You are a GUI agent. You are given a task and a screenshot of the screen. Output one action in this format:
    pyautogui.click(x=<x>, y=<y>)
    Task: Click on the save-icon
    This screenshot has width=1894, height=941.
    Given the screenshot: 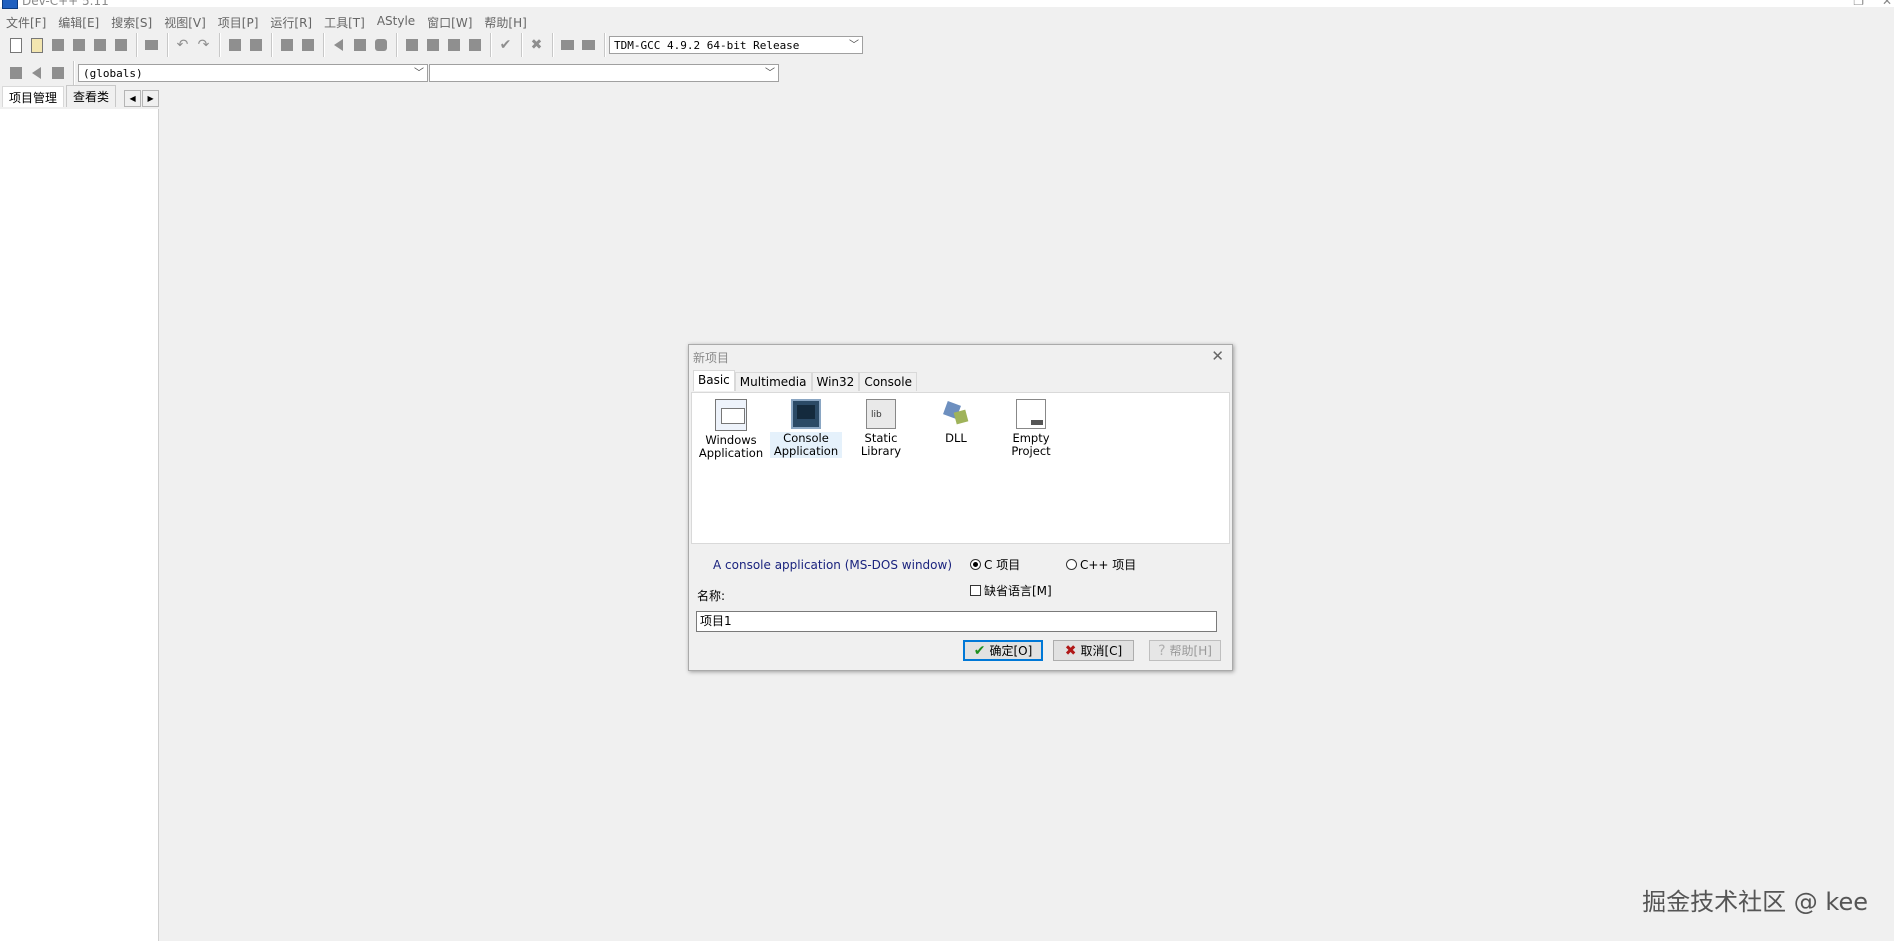 What is the action you would take?
    pyautogui.click(x=57, y=45)
    